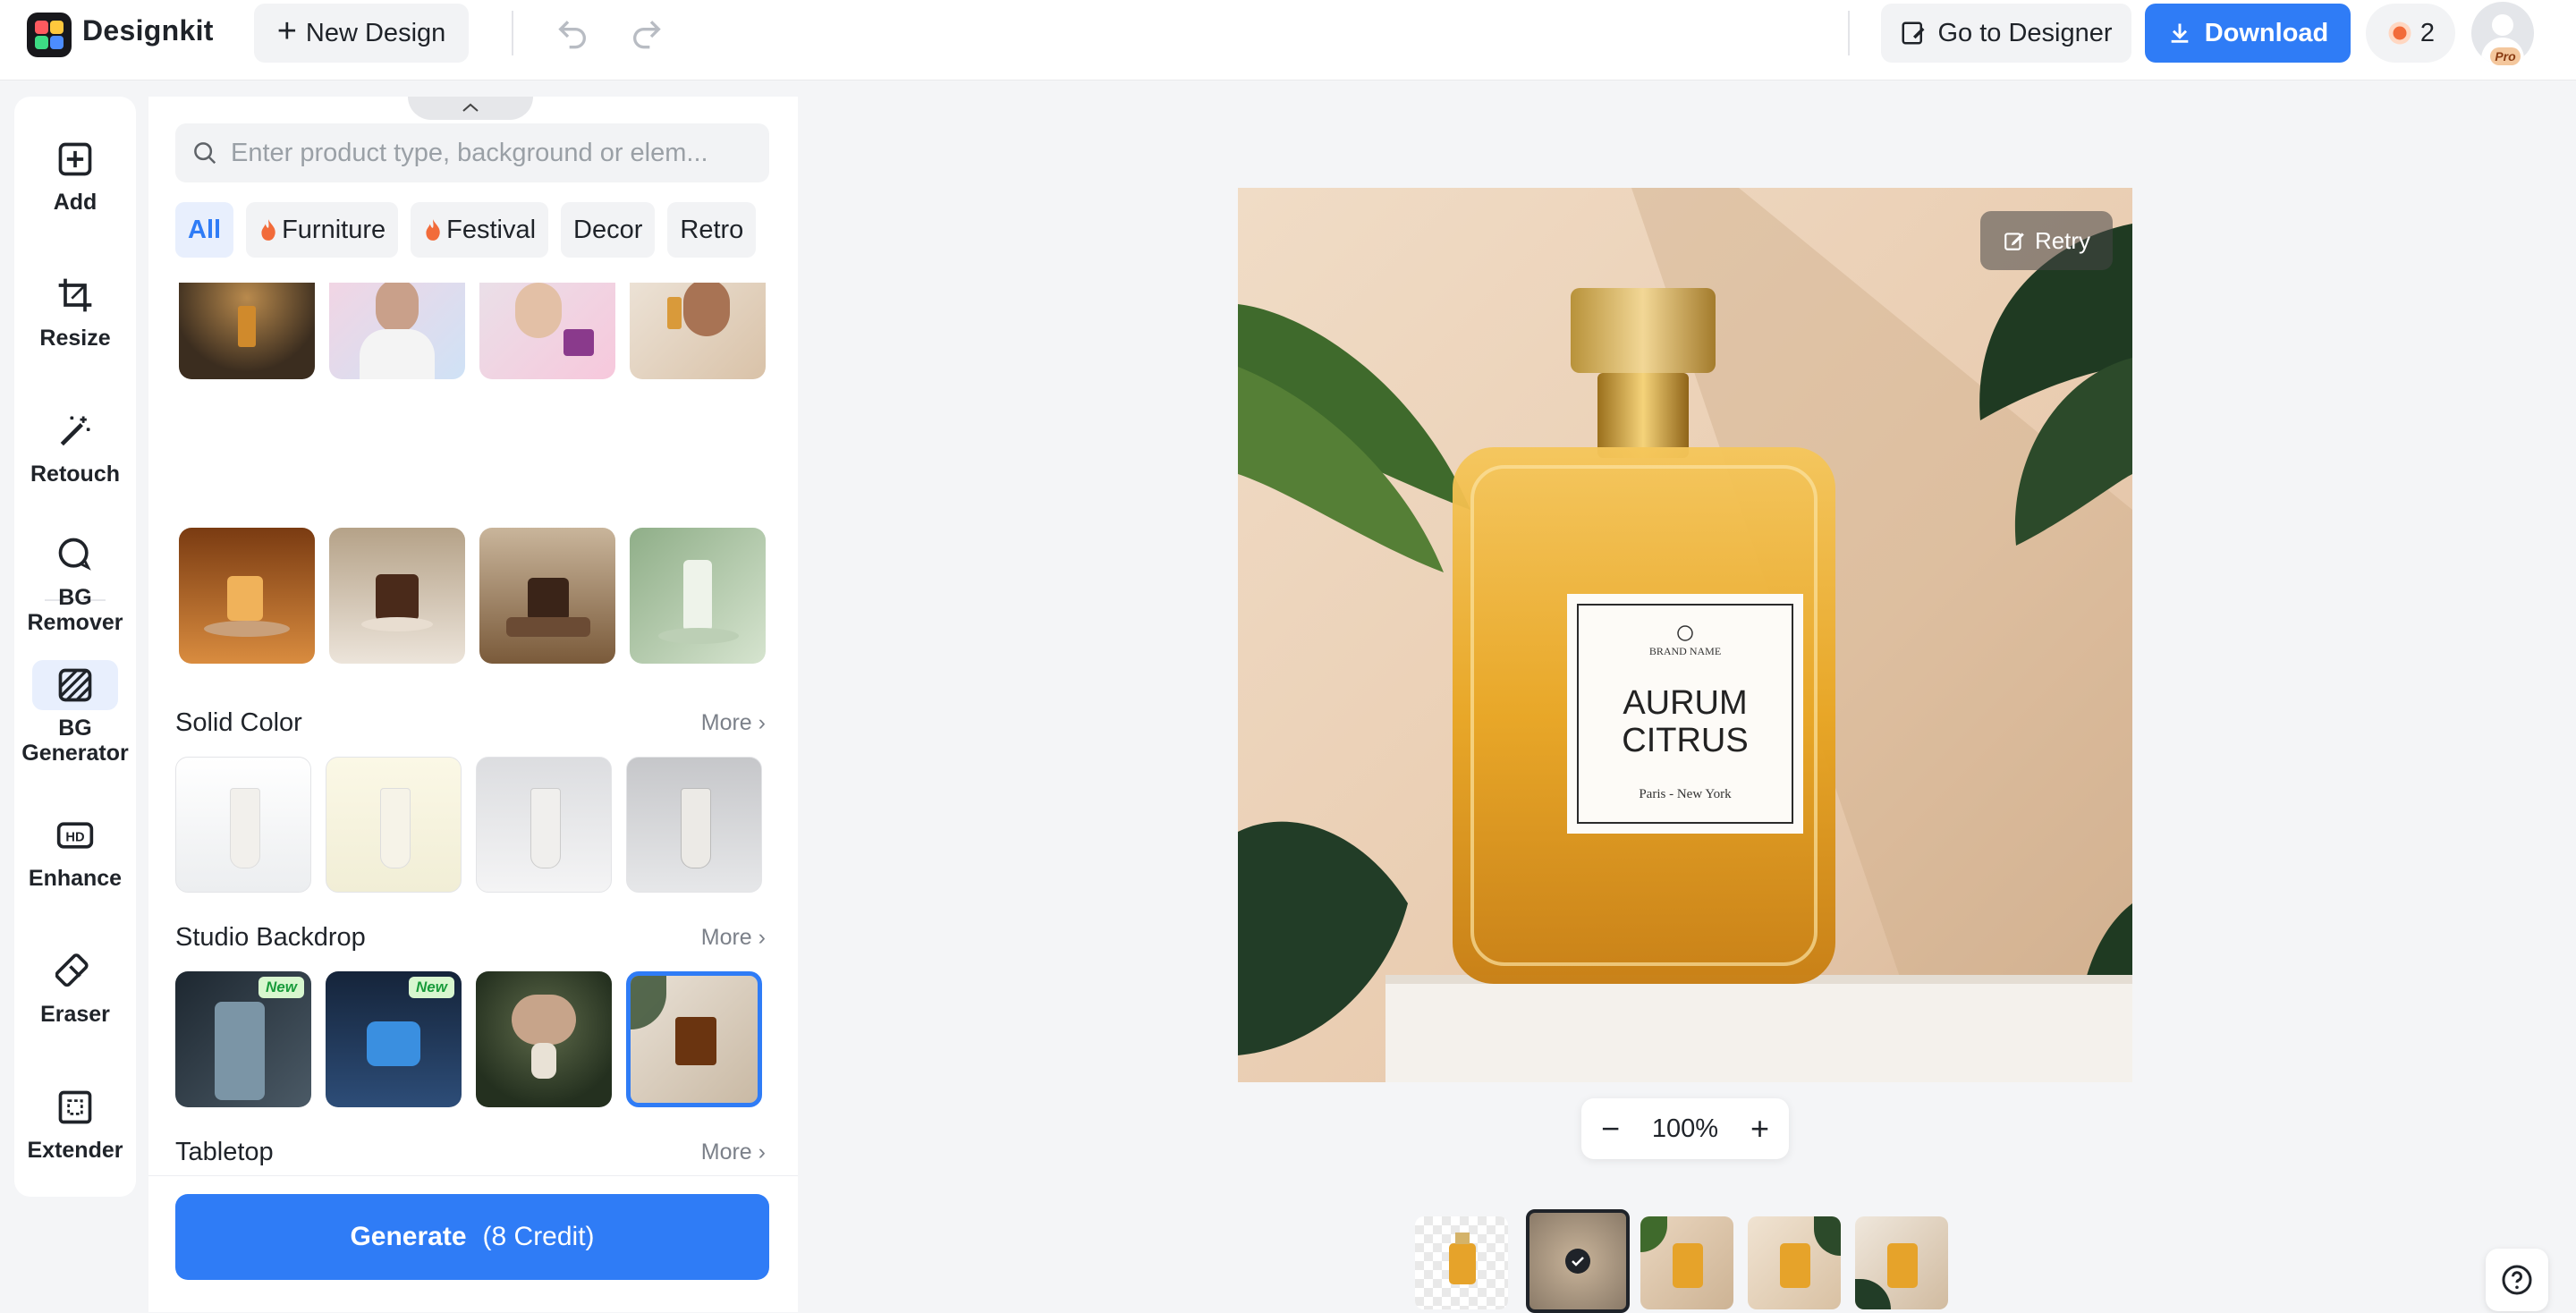  I want to click on bottle-shape, so click(695, 1041).